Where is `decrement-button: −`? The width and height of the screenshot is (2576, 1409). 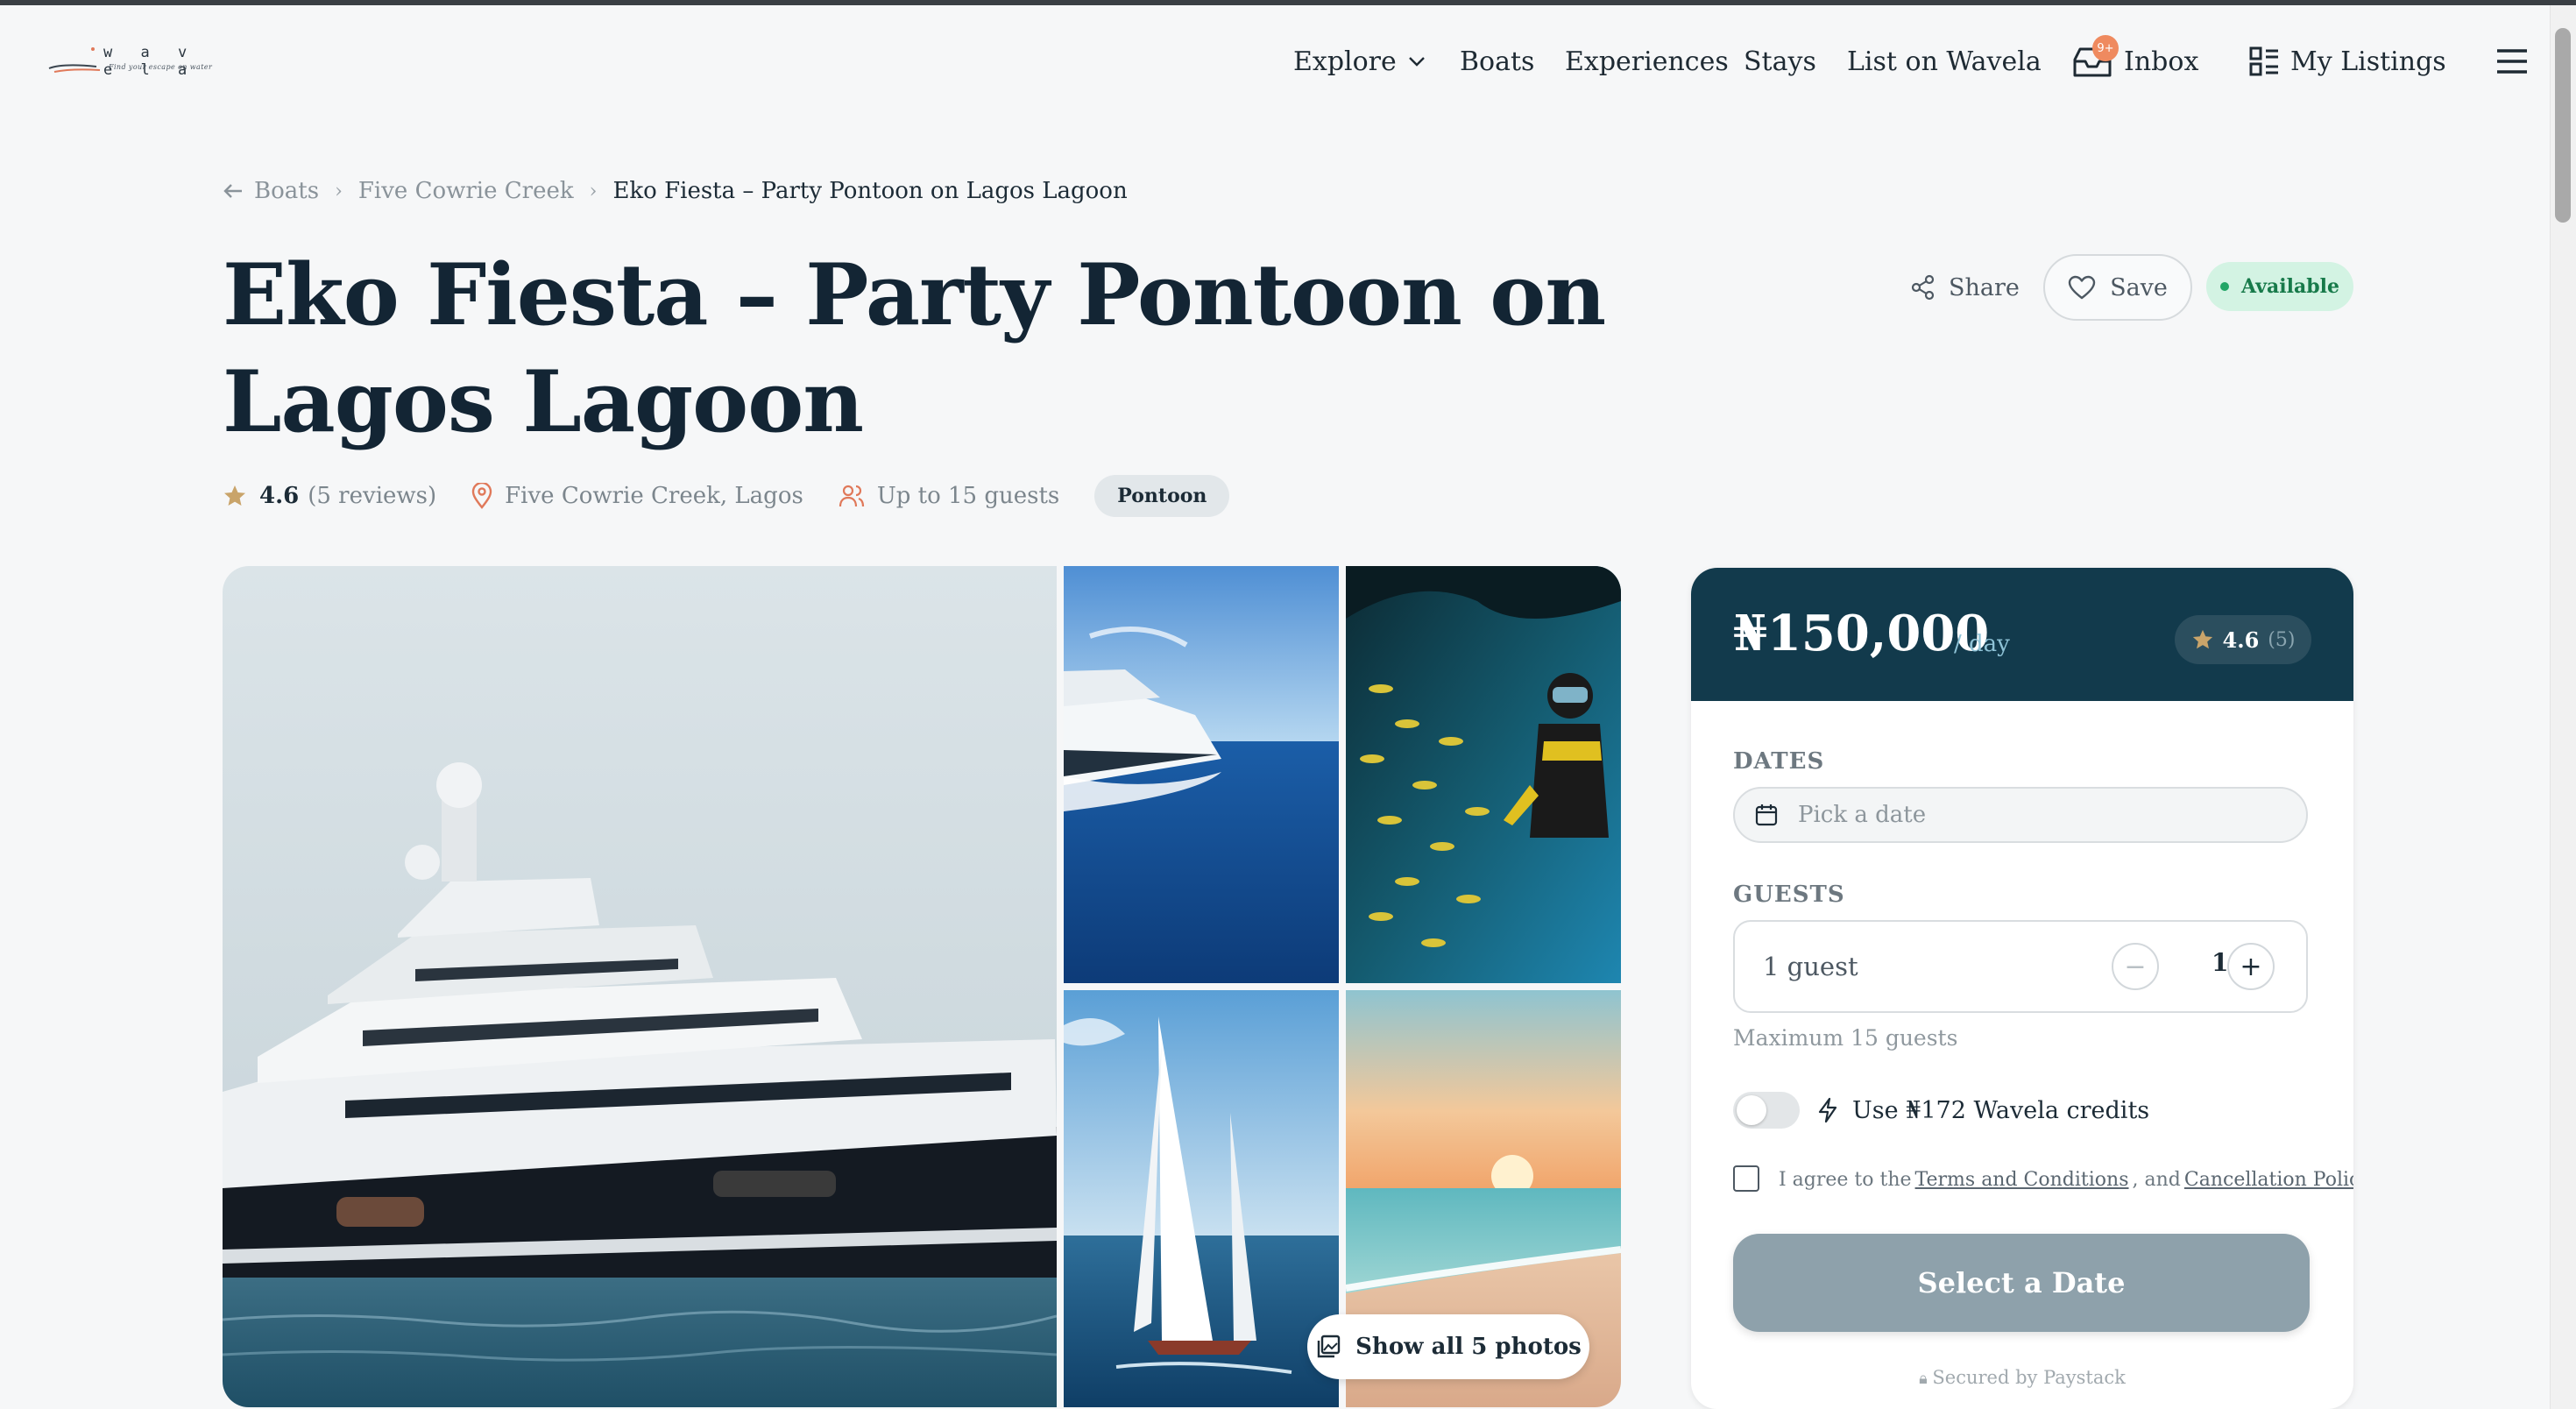
decrement-button: − is located at coordinates (2135, 966).